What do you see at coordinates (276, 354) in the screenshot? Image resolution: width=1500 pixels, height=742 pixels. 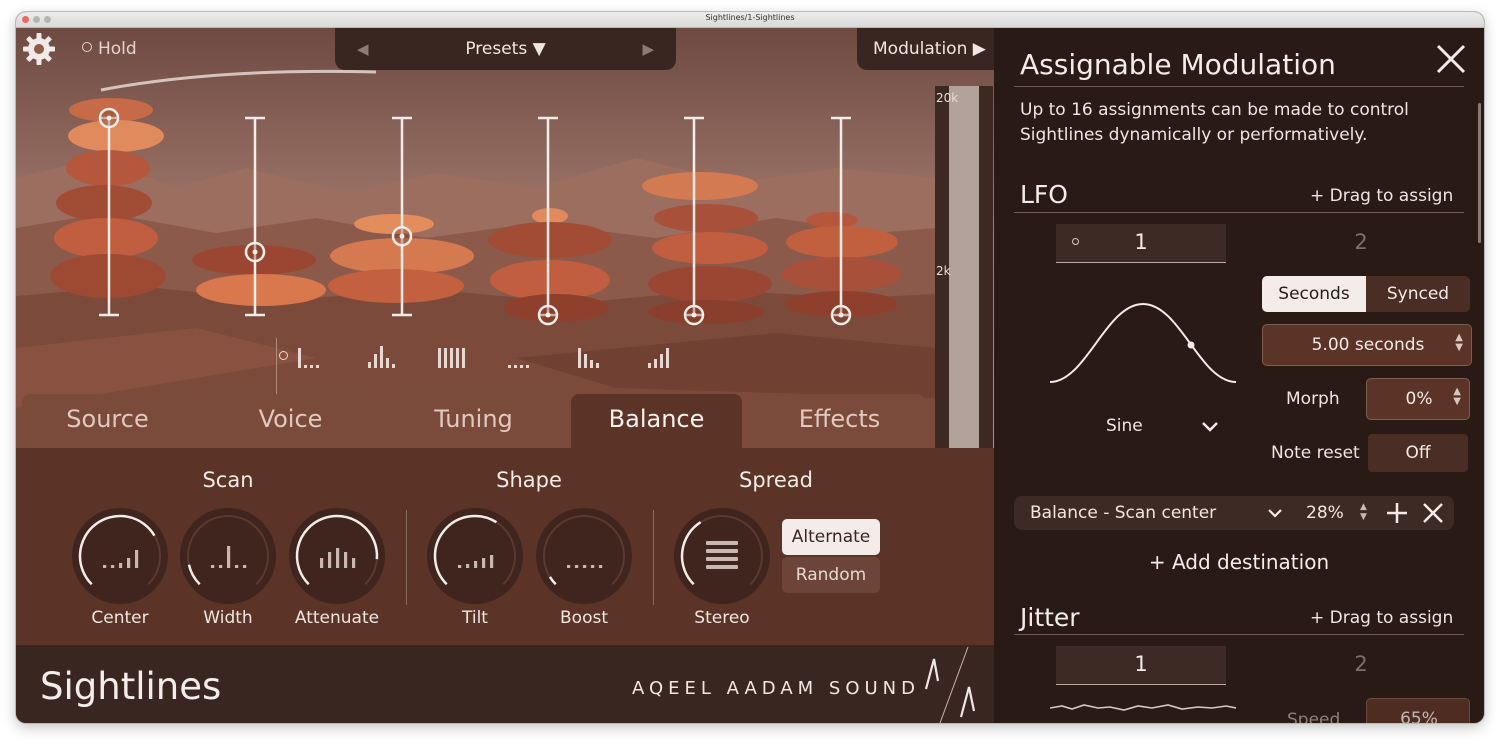 I see `pattern-divider` at bounding box center [276, 354].